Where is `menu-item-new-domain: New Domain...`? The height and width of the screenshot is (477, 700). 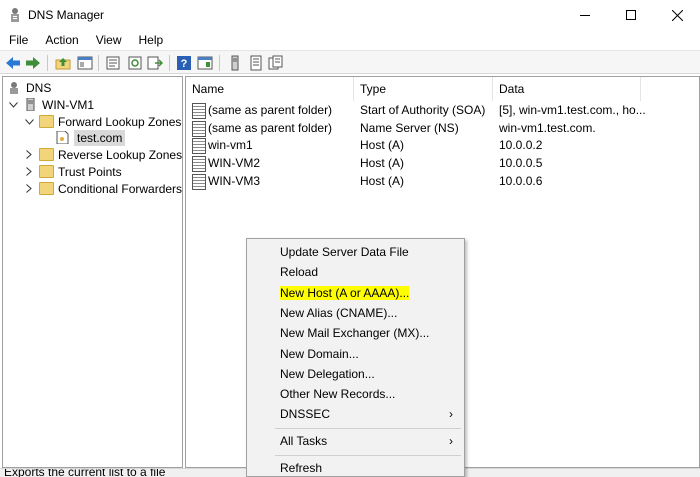 menu-item-new-domain: New Domain... is located at coordinates (355, 354).